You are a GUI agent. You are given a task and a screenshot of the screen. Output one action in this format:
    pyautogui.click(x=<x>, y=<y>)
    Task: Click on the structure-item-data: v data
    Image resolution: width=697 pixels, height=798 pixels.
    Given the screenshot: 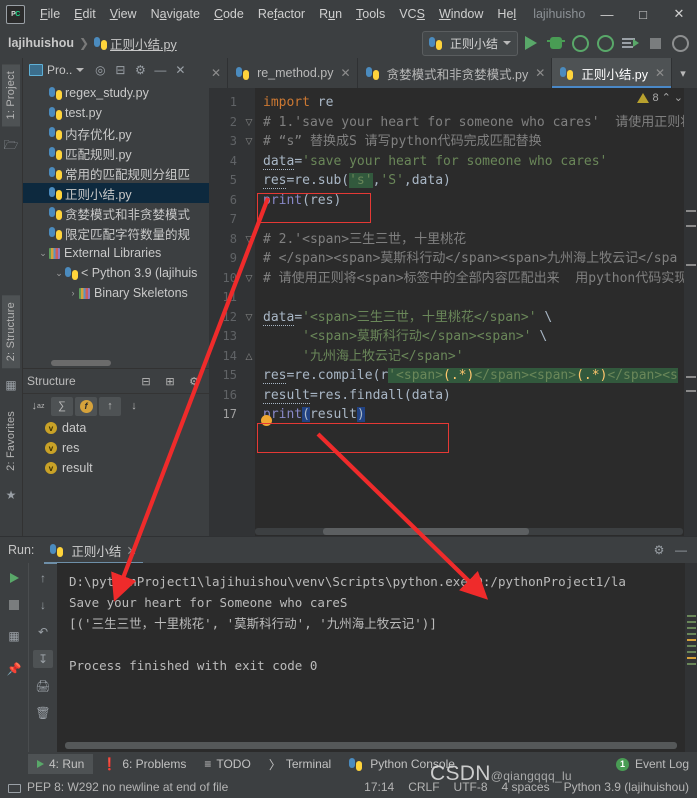 What is the action you would take?
    pyautogui.click(x=116, y=428)
    